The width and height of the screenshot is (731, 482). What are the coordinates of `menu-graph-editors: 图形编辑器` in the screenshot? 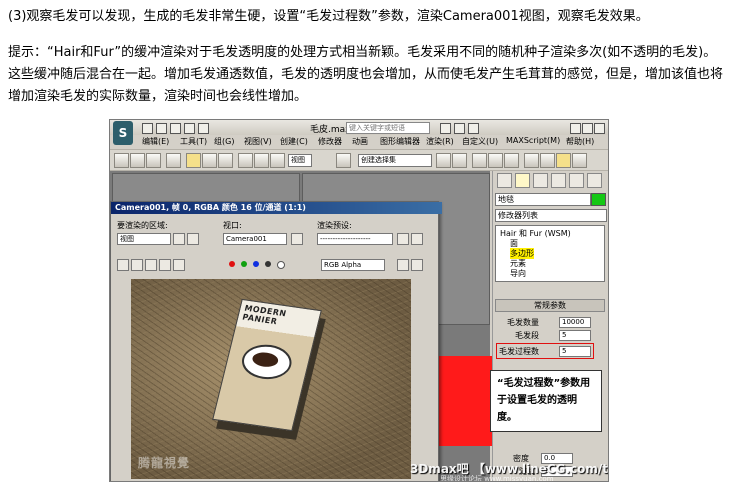 It's located at (400, 141).